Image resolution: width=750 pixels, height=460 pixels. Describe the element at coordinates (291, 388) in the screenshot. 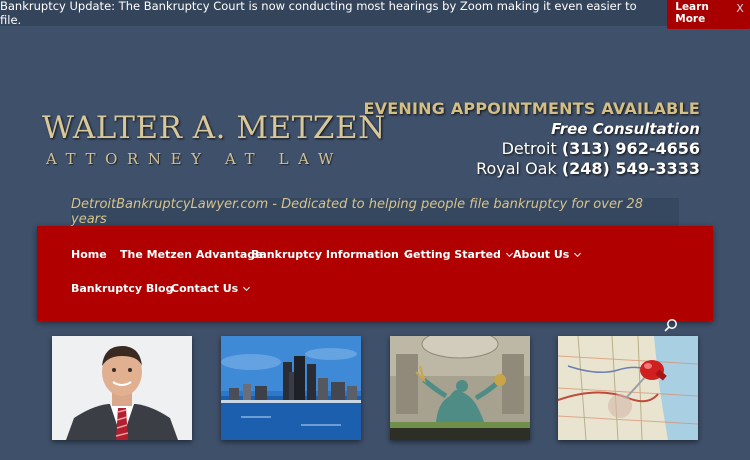

I see `detroit-skyline-image` at that location.